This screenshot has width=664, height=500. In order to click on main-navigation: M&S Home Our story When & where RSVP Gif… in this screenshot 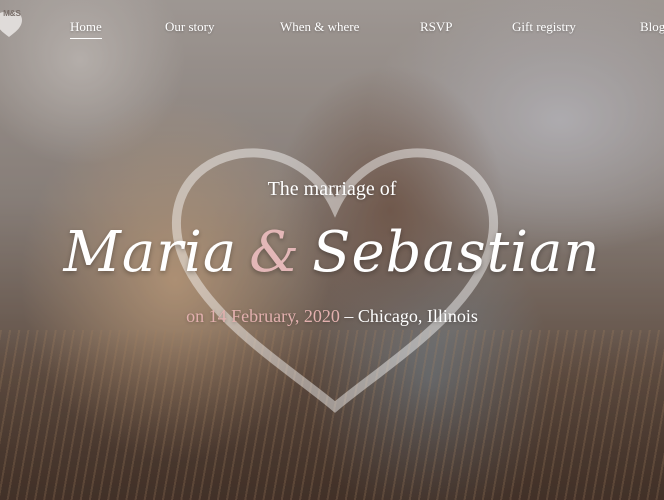, I will do `click(332, 27)`.